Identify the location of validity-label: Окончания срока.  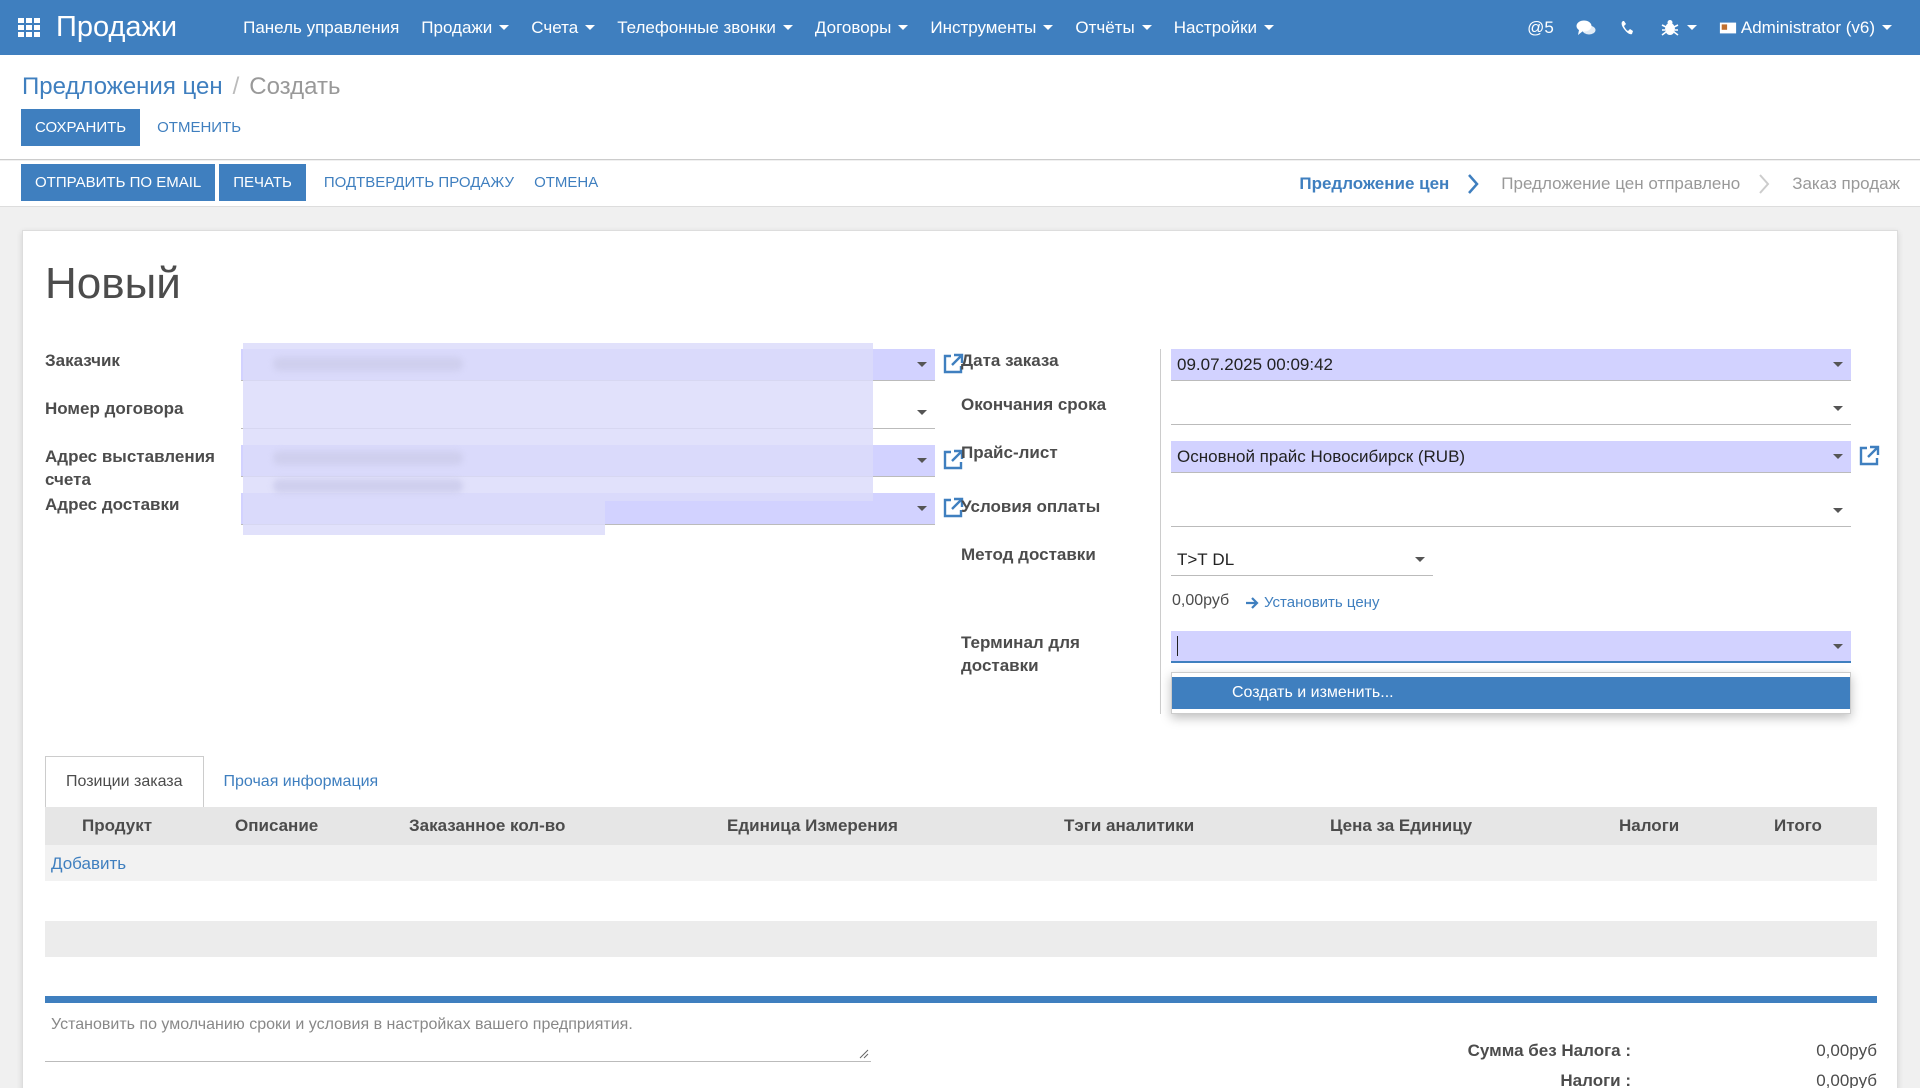
(1034, 404).